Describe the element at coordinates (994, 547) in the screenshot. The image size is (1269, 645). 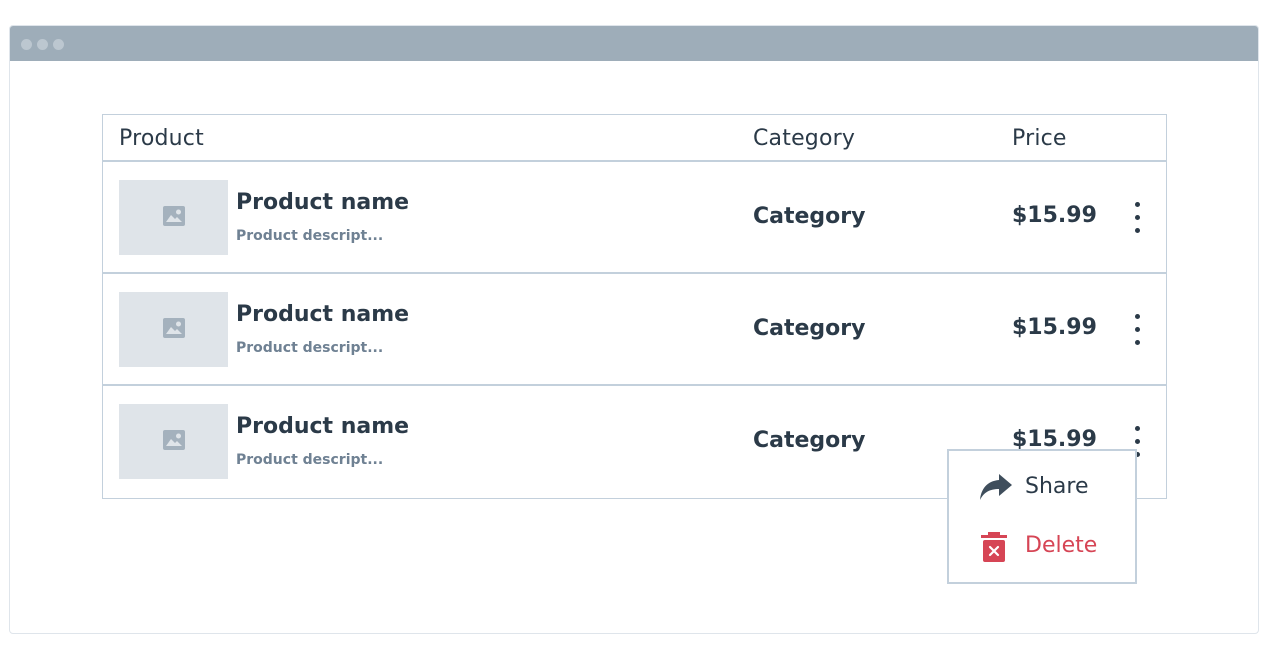
I see `trash-icon` at that location.